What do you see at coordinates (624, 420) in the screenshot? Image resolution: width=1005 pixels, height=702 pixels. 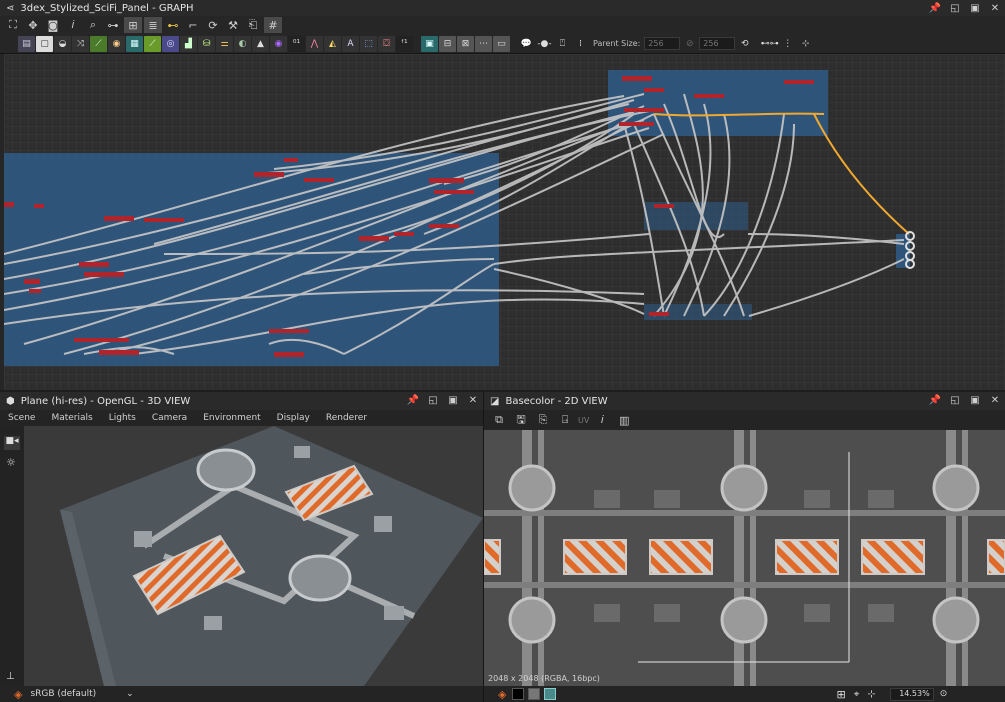 I see `histogram-icon: ▥` at bounding box center [624, 420].